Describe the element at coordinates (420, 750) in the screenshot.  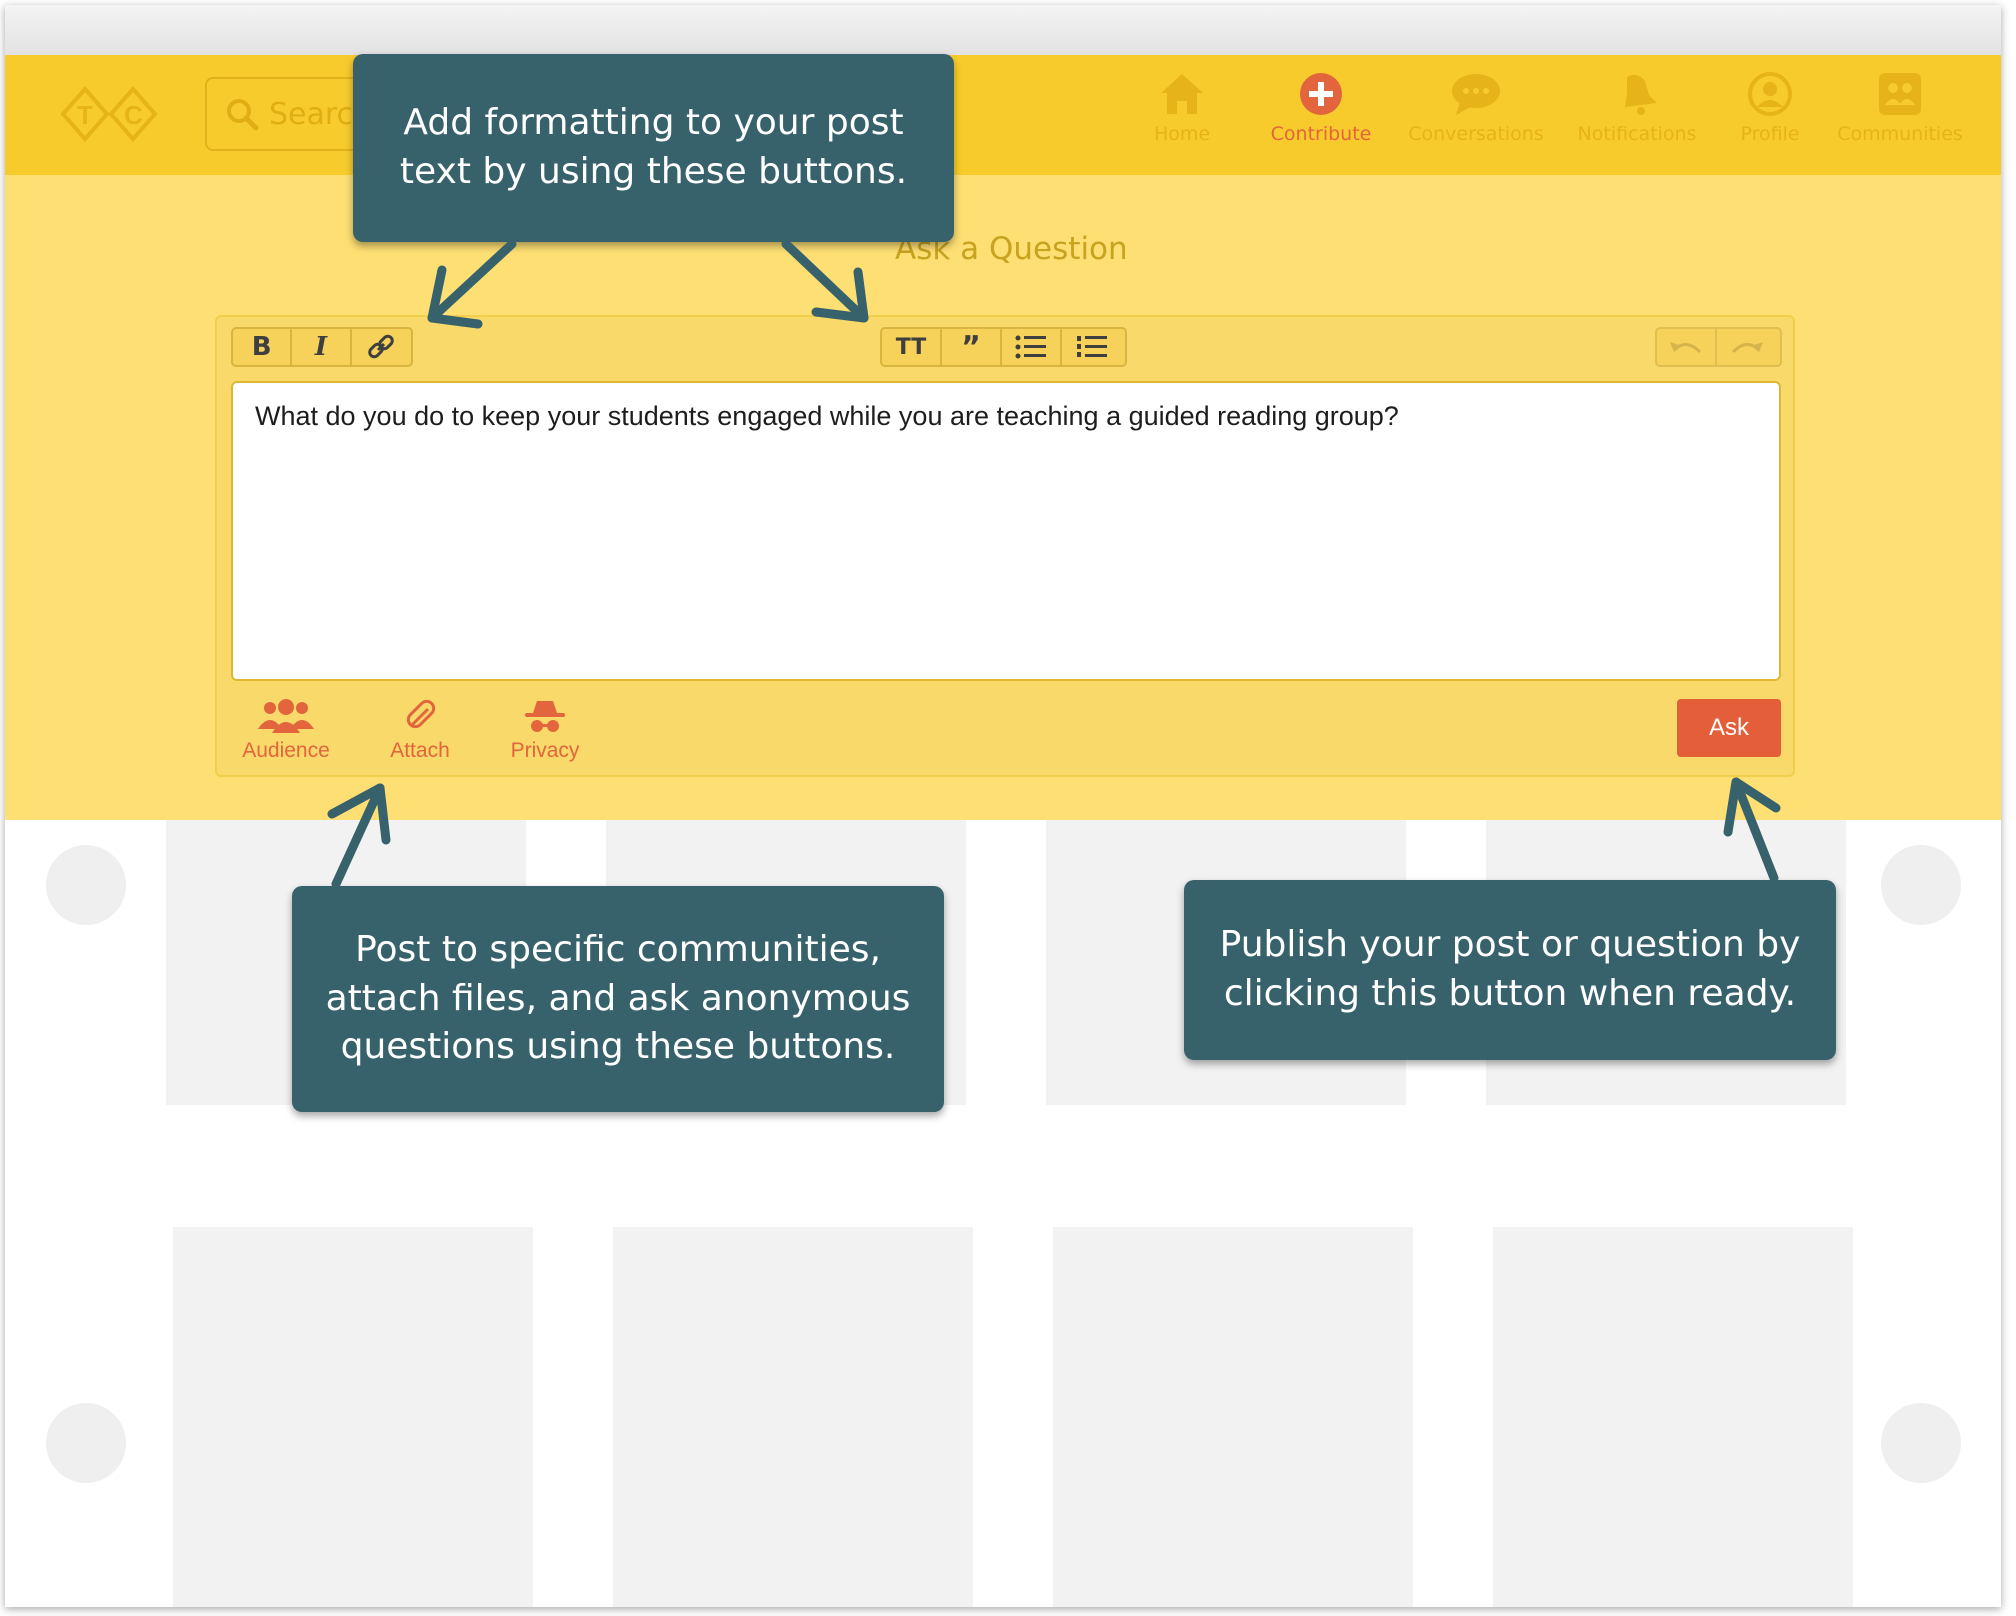
I see `attach-label: Attach` at that location.